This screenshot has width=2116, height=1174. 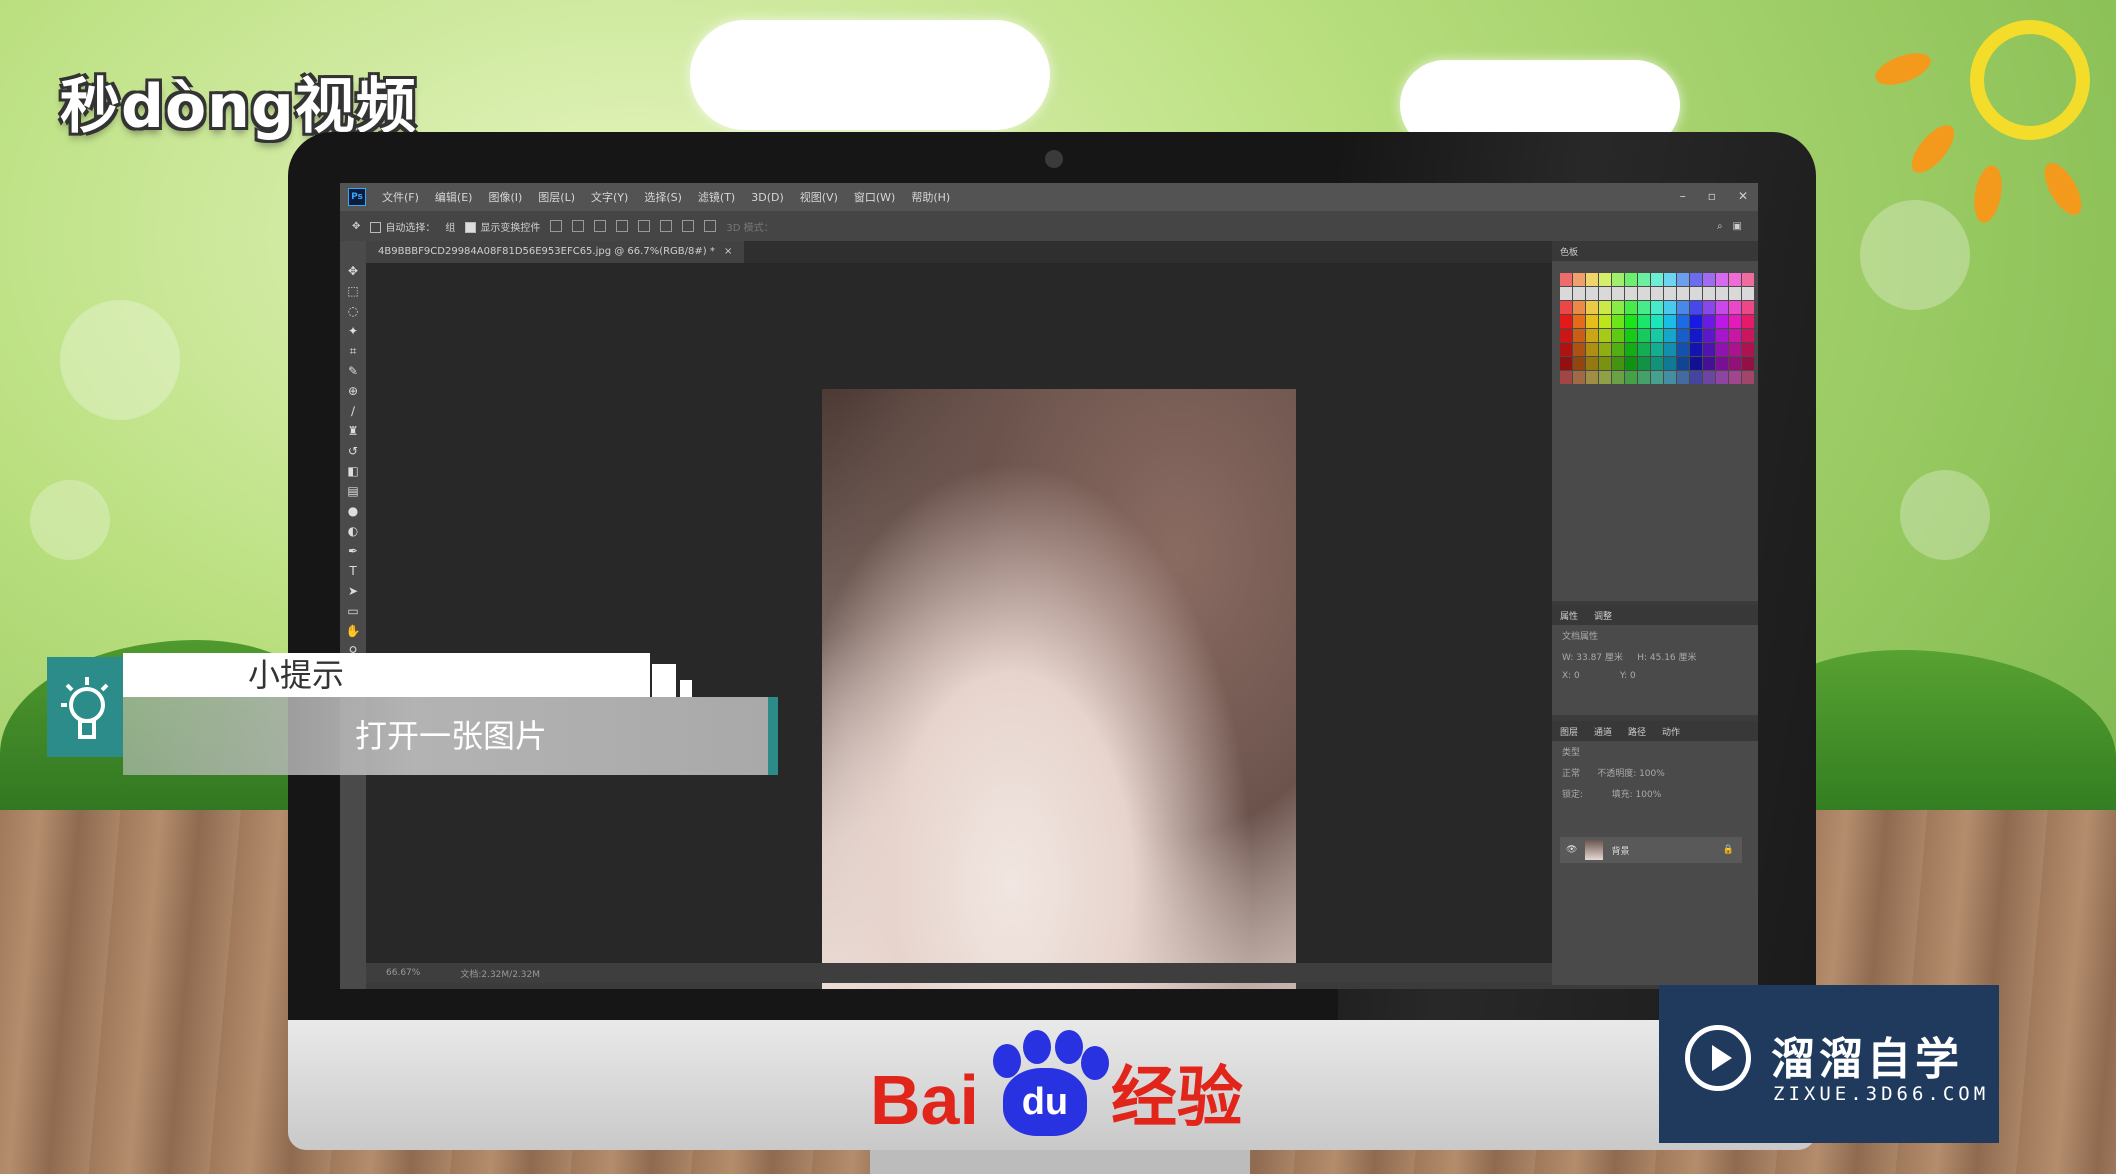 What do you see at coordinates (353, 511) in the screenshot?
I see `blur-tool-icon: ●` at bounding box center [353, 511].